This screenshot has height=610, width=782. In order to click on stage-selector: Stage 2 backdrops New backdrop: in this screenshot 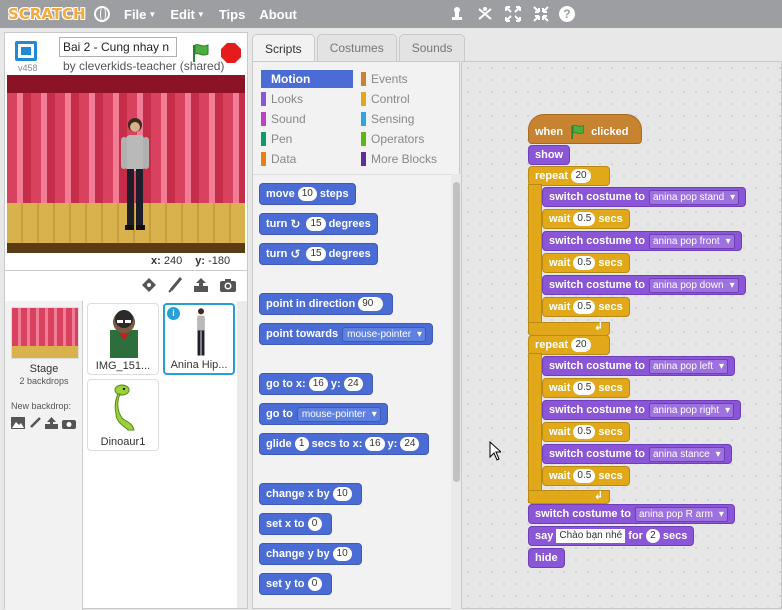, I will do `click(44, 455)`.